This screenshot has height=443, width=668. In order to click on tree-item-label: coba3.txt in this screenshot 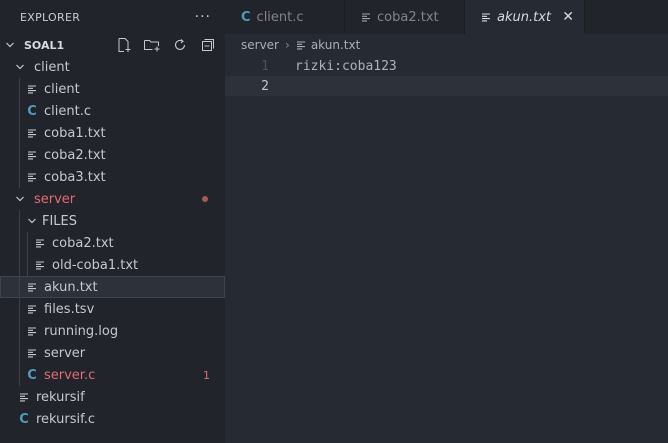, I will do `click(75, 177)`.